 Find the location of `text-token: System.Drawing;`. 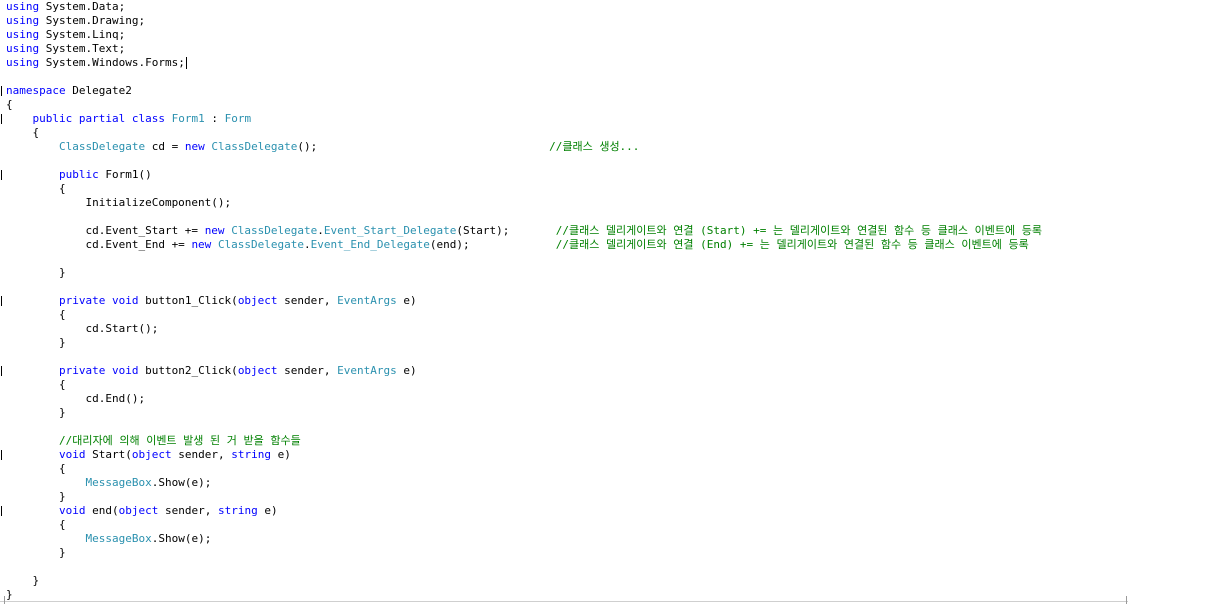

text-token: System.Drawing; is located at coordinates (92, 20).